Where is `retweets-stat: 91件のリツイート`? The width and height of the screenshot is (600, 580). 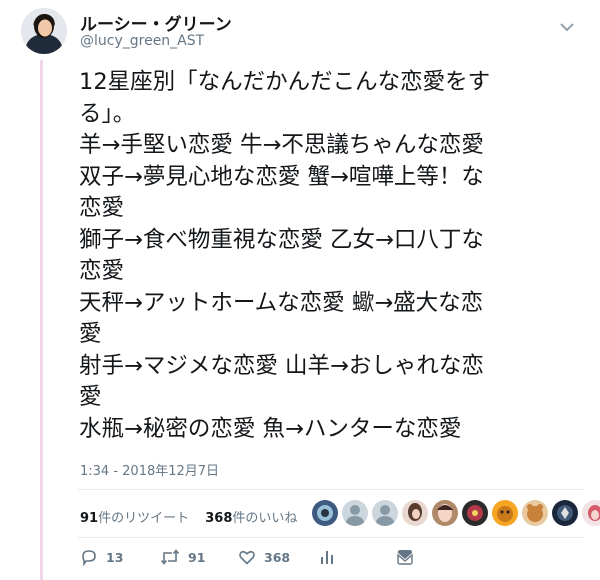 retweets-stat: 91件のリツイート is located at coordinates (134, 518).